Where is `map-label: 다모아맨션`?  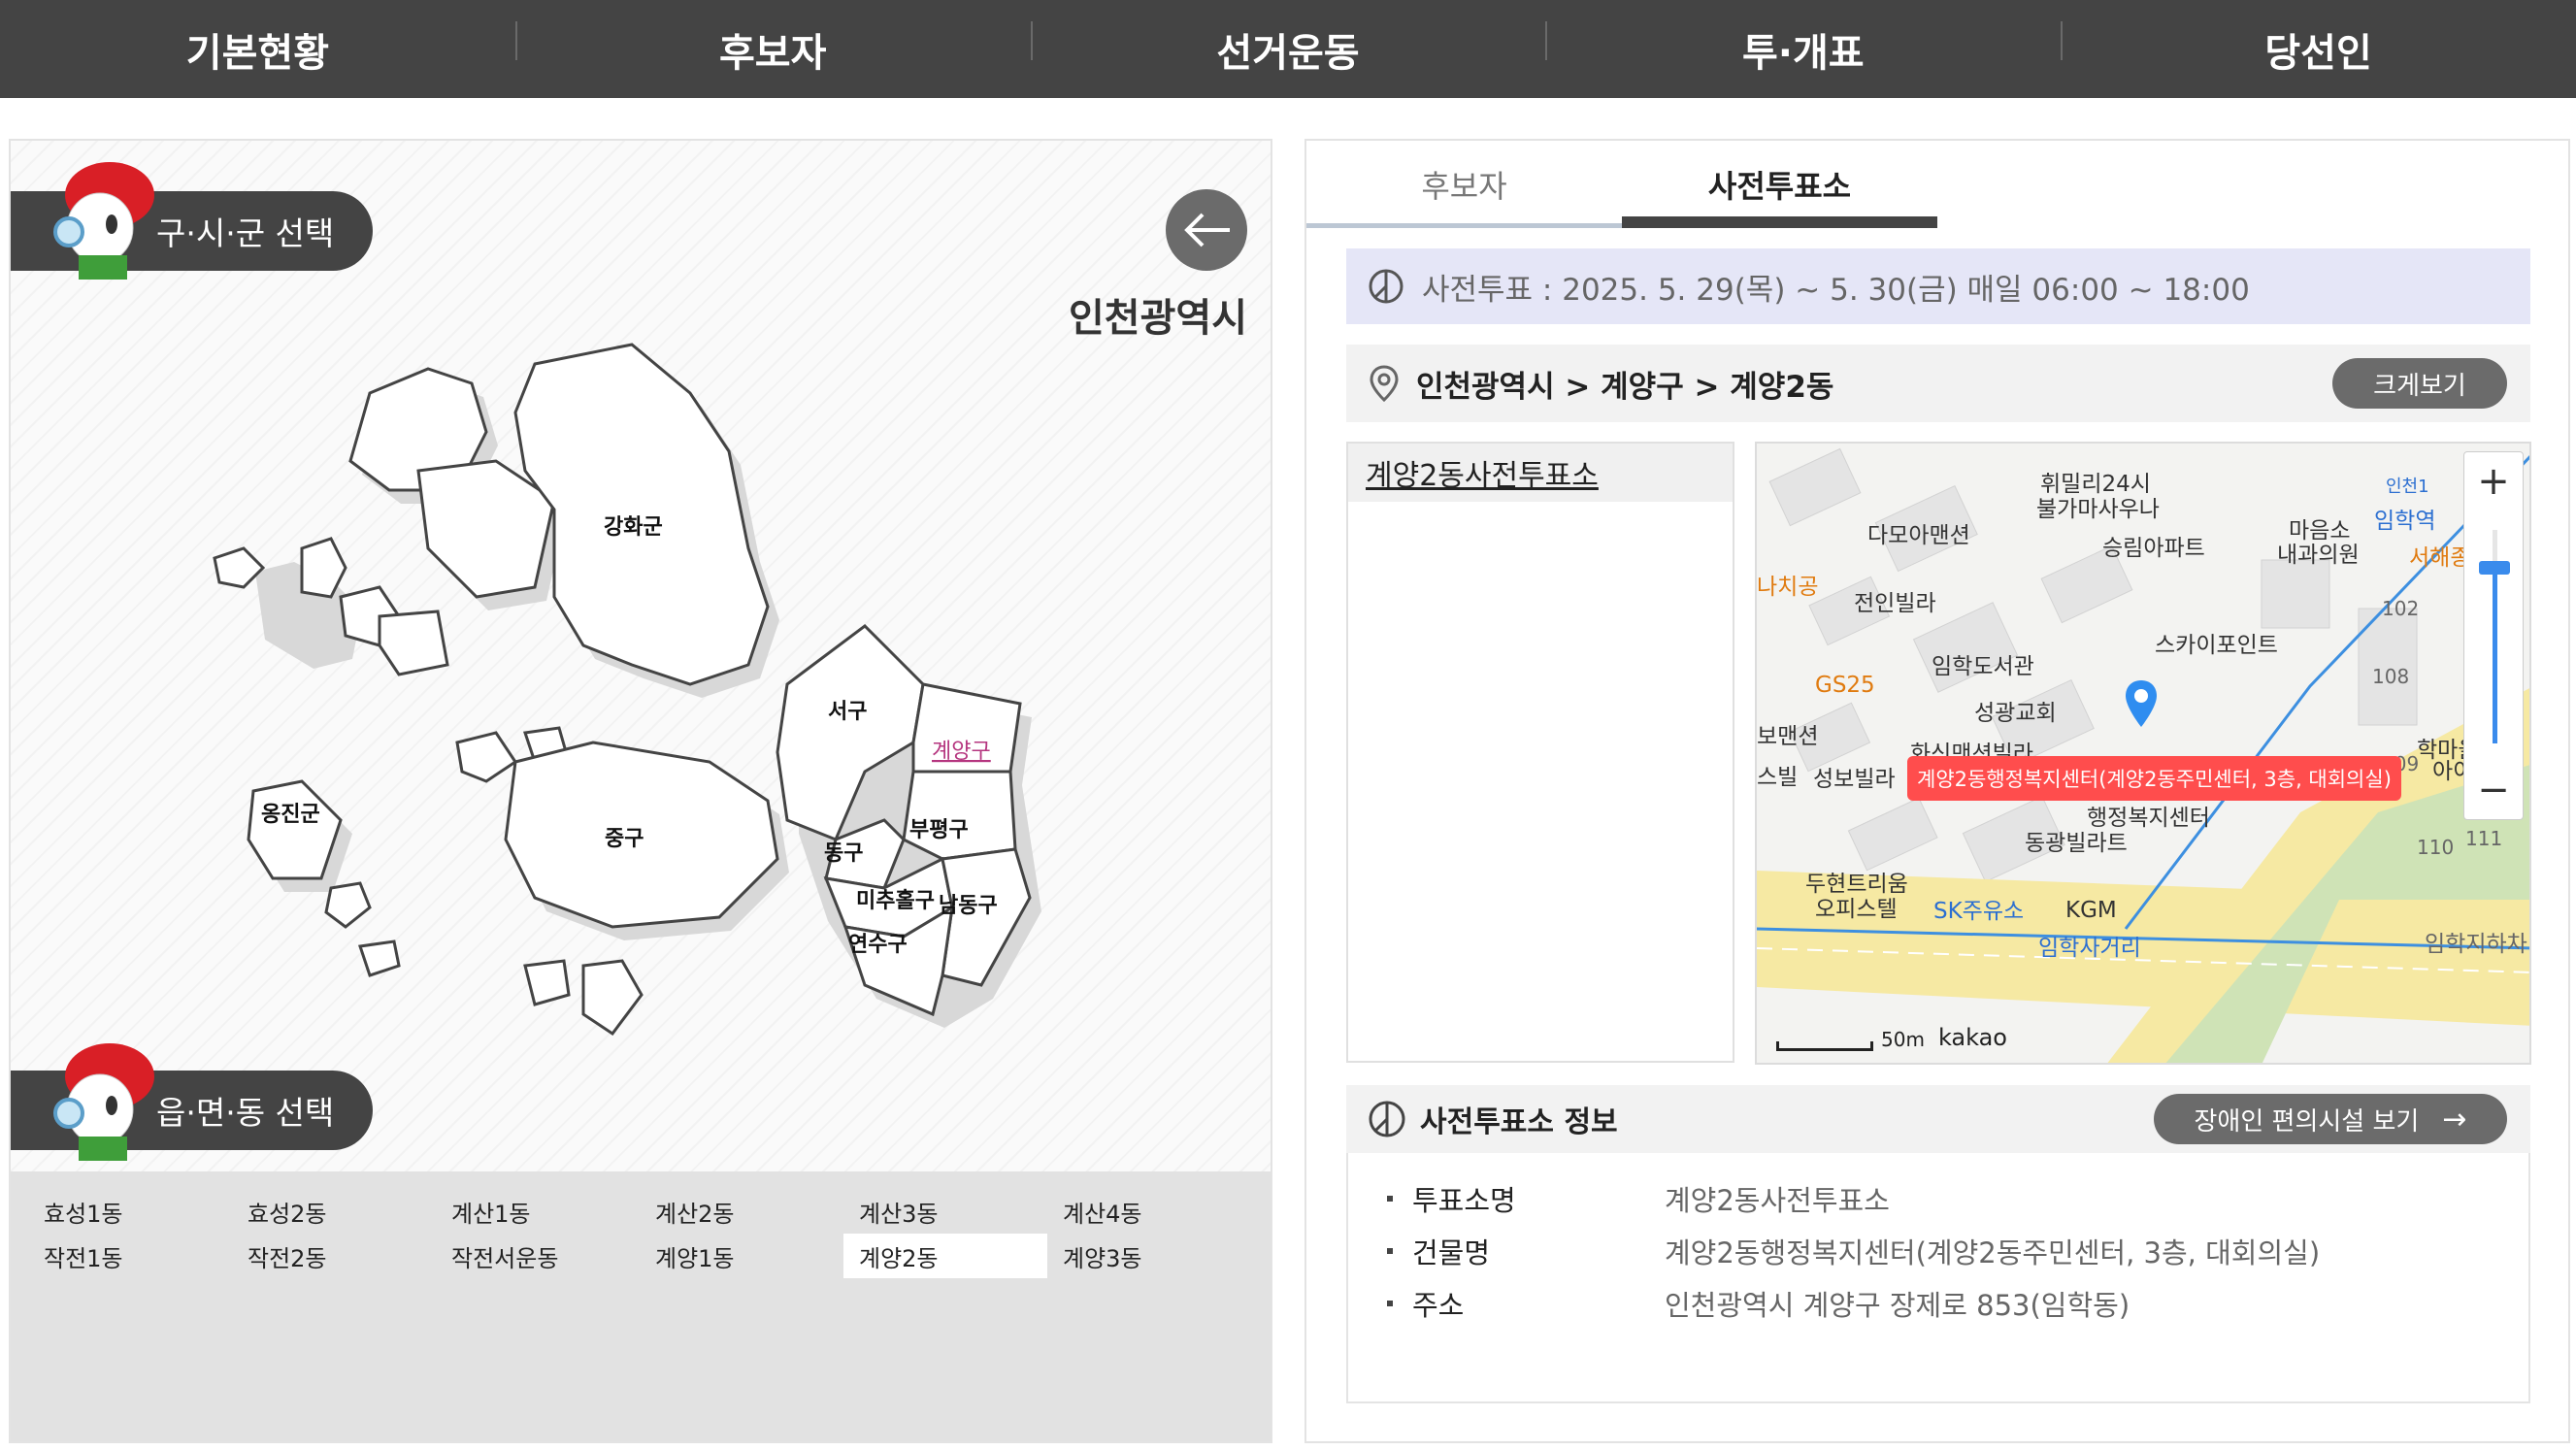
map-label: 다모아맨션 is located at coordinates (1918, 535).